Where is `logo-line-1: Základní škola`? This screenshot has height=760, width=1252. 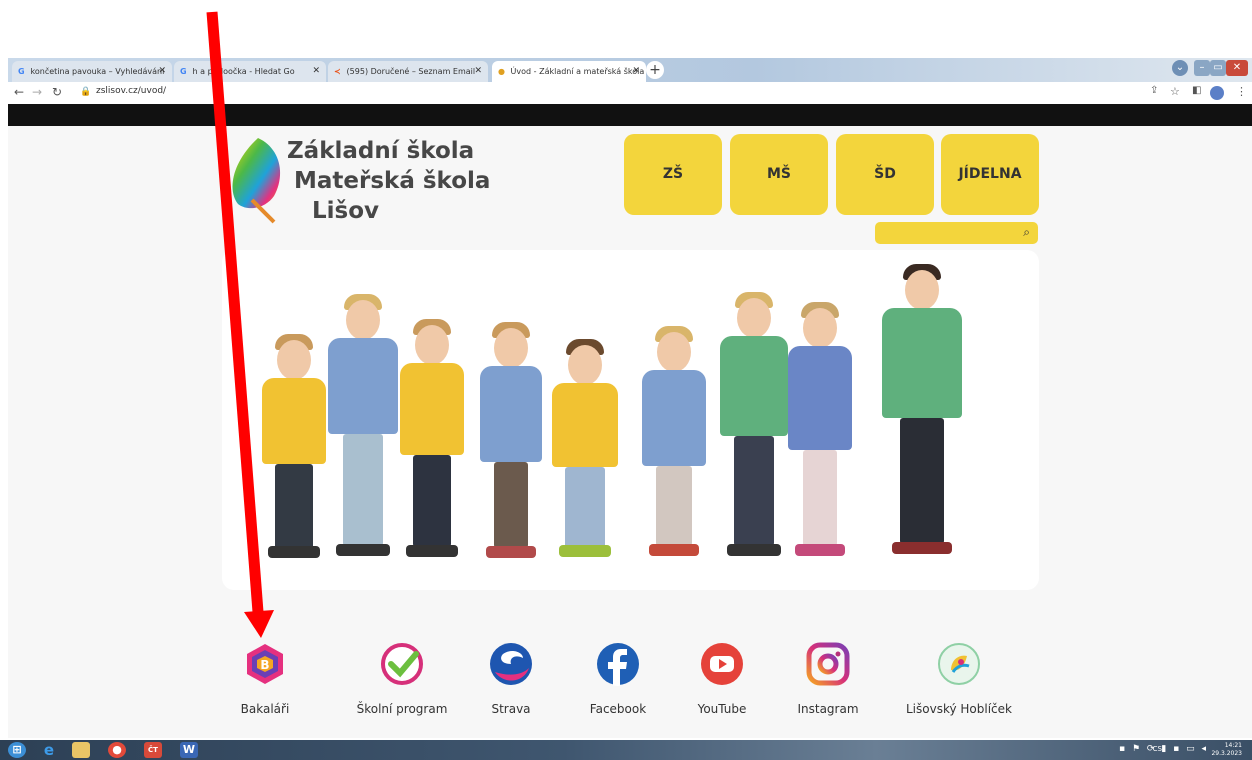 logo-line-1: Základní škola is located at coordinates (381, 151).